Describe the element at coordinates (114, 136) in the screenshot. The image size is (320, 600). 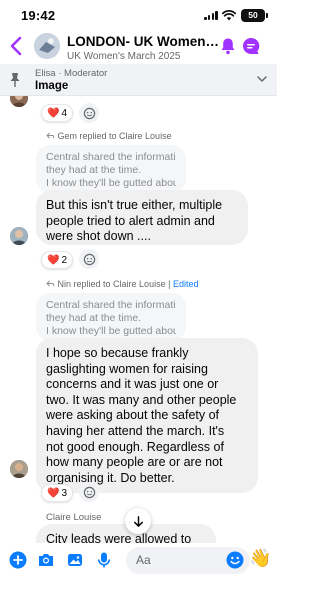
I see `reply-label-text: Gem replied to Claire Louise` at that location.